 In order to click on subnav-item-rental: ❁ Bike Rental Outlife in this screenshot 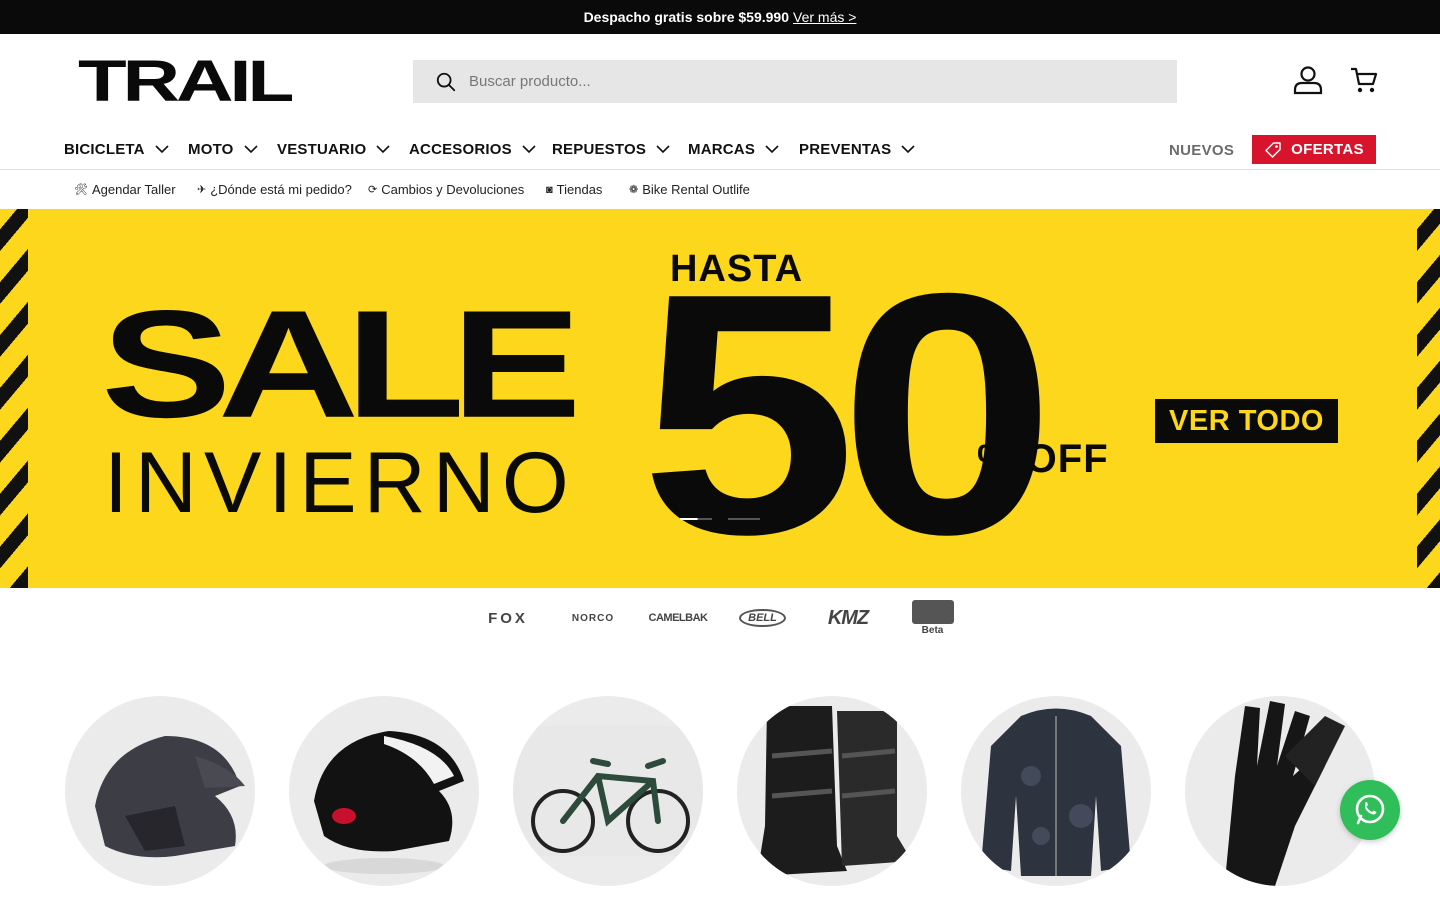, I will do `click(689, 189)`.